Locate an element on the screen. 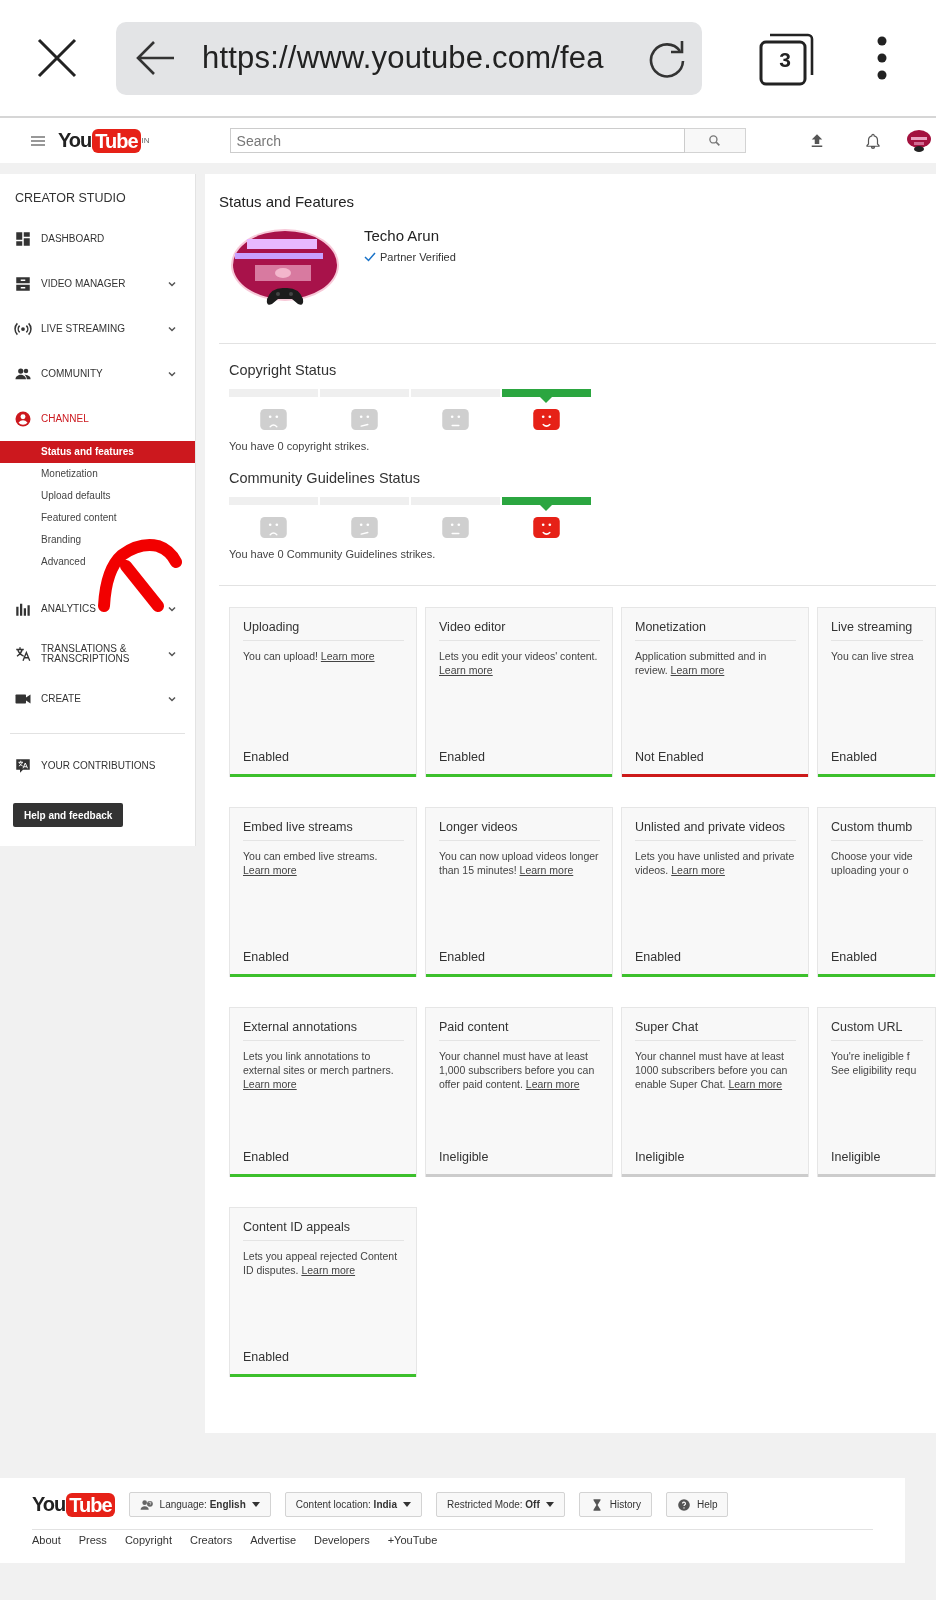 This screenshot has height=1600, width=936. sidebar-subitem: Advanced is located at coordinates (97, 562).